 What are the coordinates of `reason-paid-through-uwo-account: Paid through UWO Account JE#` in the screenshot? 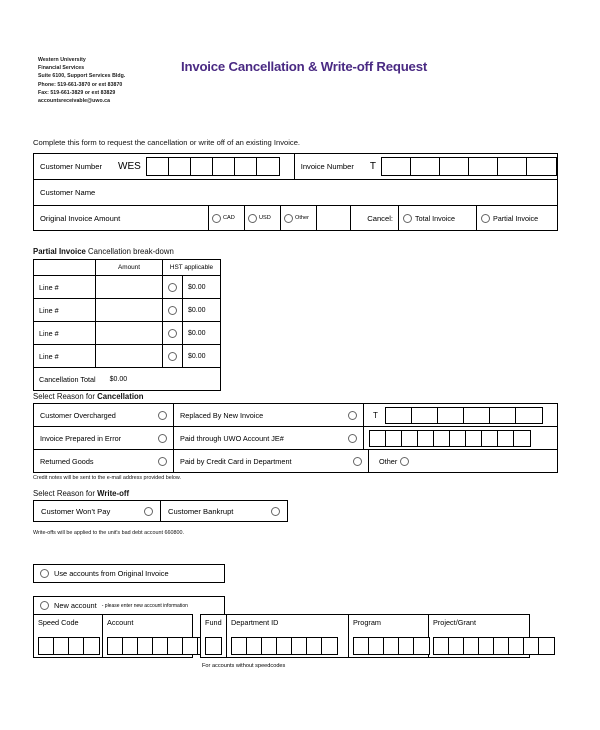 It's located at (269, 438).